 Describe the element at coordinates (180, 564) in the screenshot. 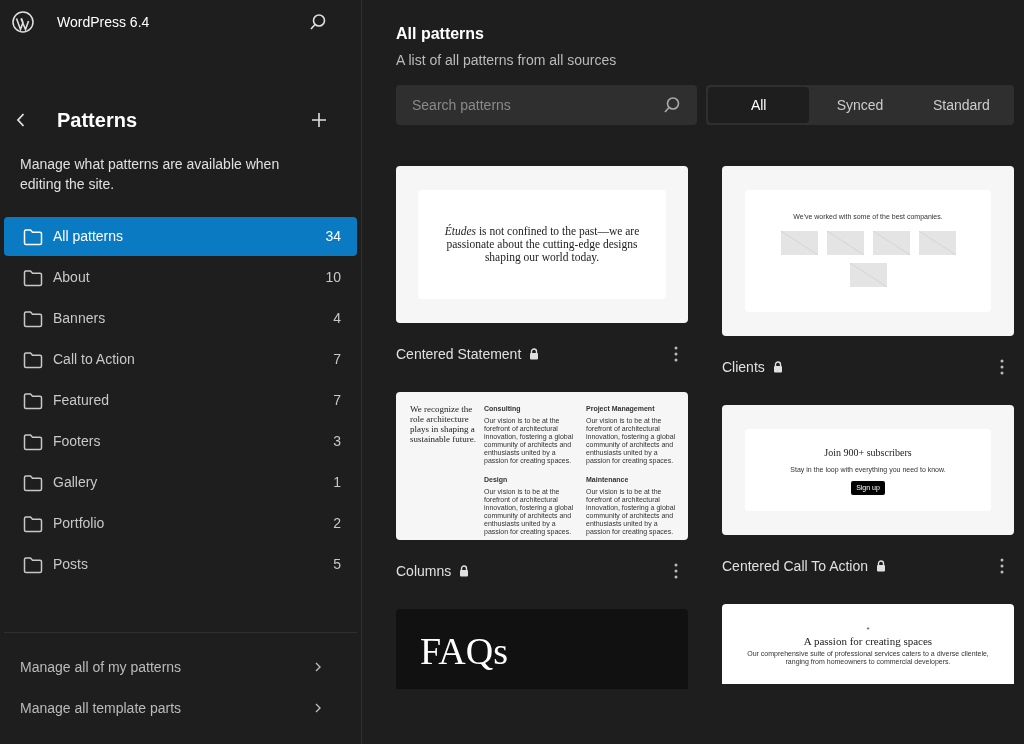

I see `category-item: Posts 5` at that location.